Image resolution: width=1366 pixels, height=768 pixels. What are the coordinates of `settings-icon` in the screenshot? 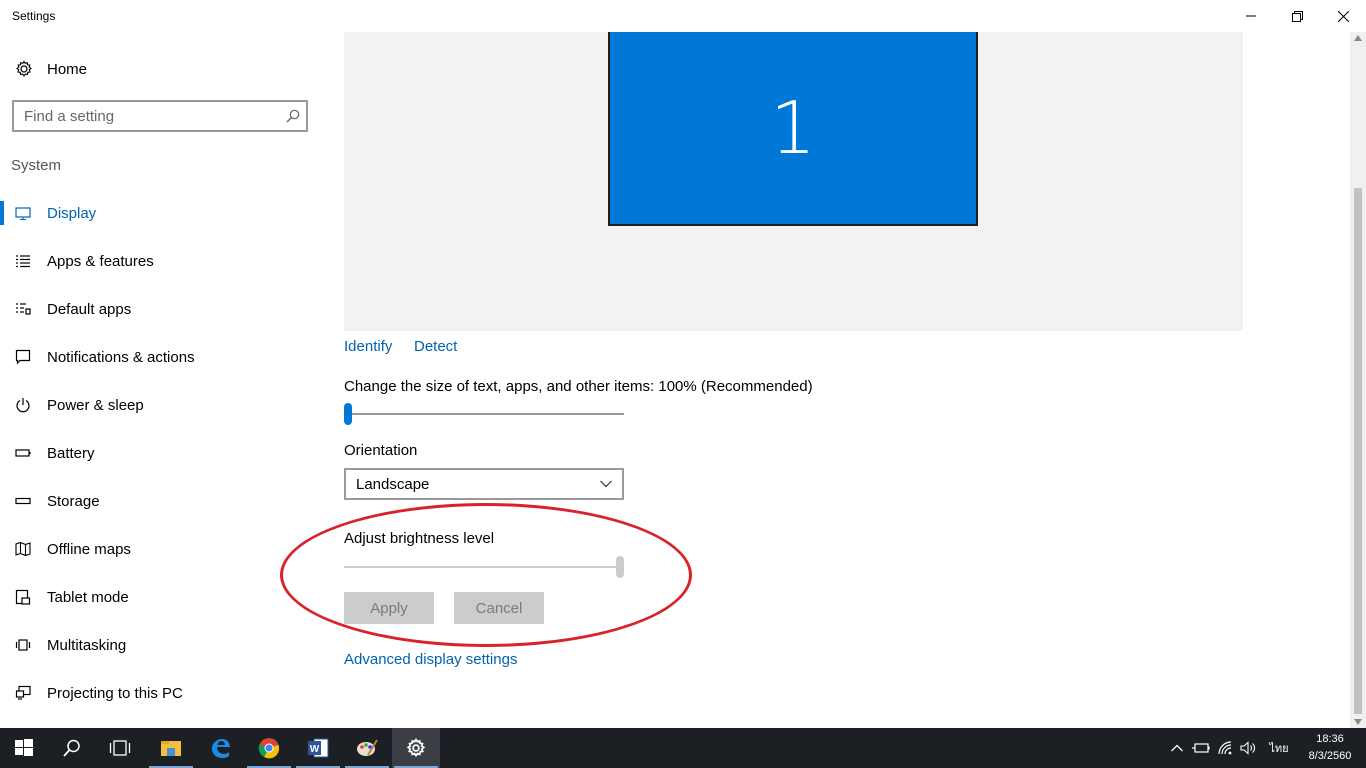 It's located at (416, 748).